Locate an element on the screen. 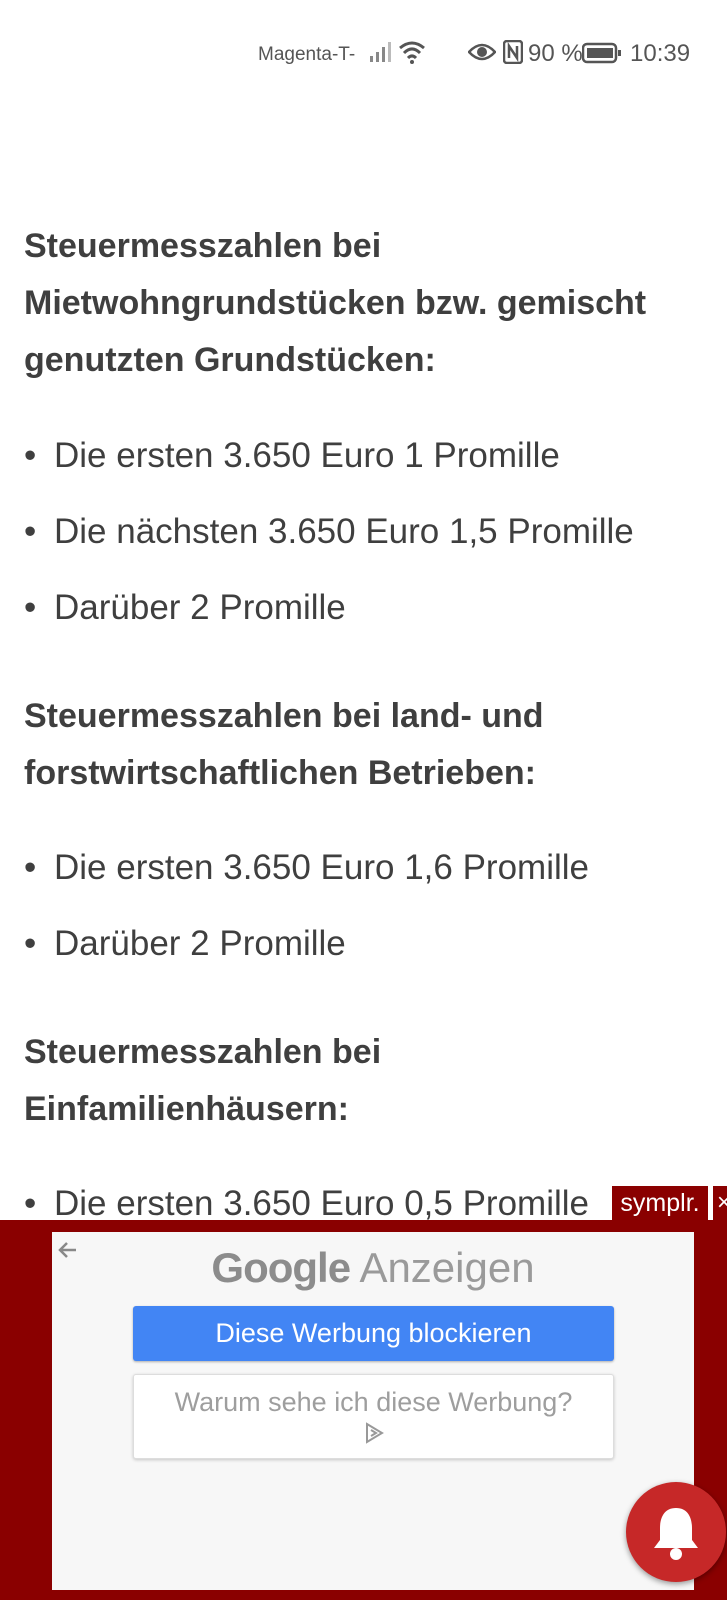  ad-branding: Google Anzeigen is located at coordinates (363, 1268).